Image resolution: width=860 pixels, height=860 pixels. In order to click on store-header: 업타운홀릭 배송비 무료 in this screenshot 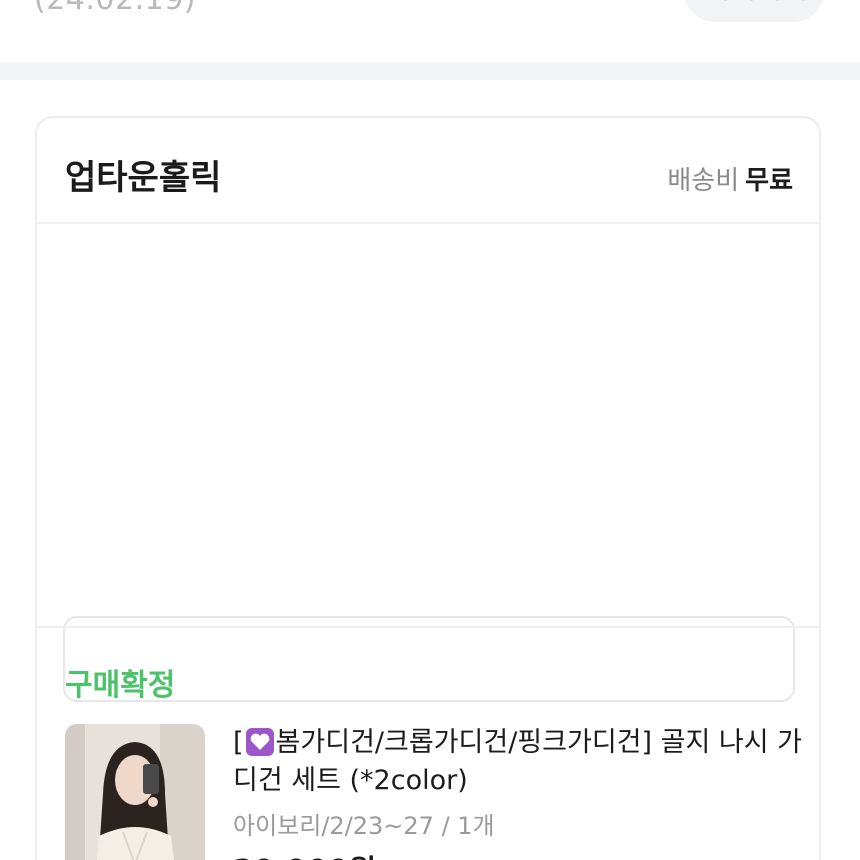, I will do `click(428, 171)`.